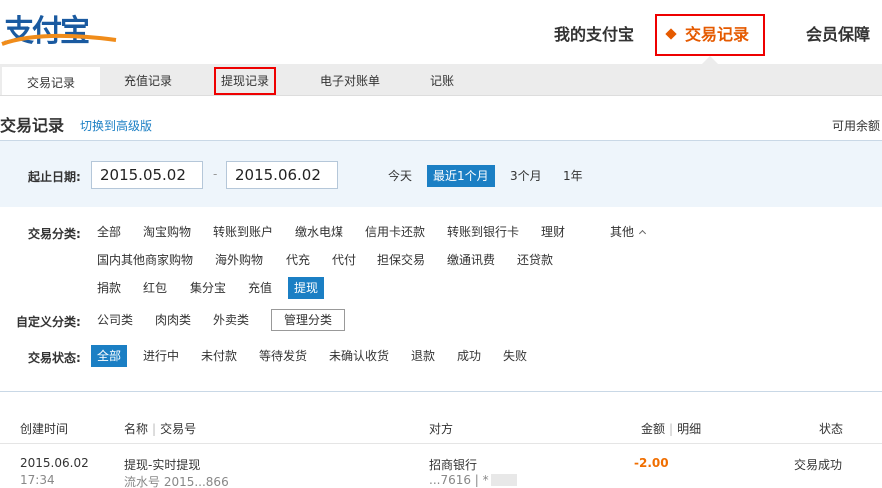  Describe the element at coordinates (48, 322) in the screenshot. I see `custom-category-label: 自定义分类:` at that location.